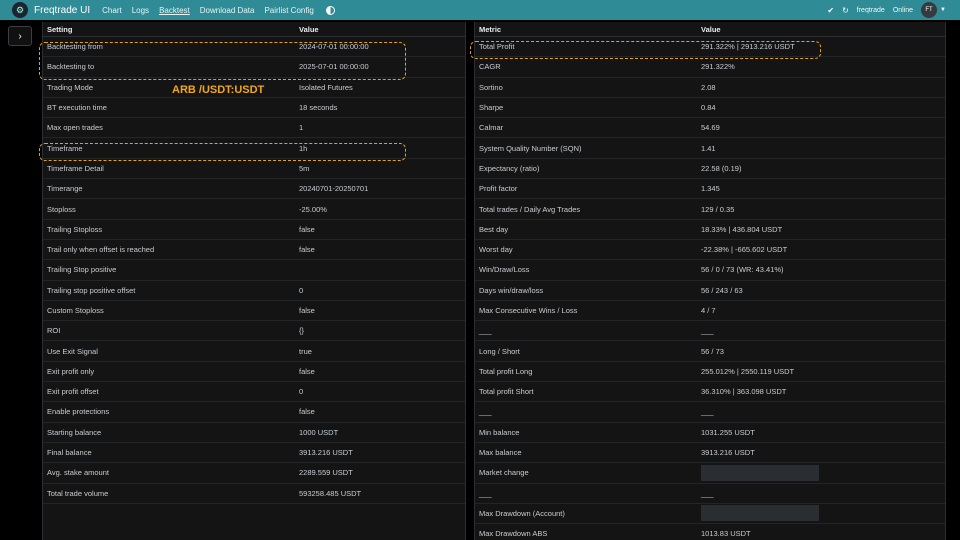 This screenshot has height=540, width=960. Describe the element at coordinates (254, 453) in the screenshot. I see `table-row: Final balance 3913.216 USDT` at that location.